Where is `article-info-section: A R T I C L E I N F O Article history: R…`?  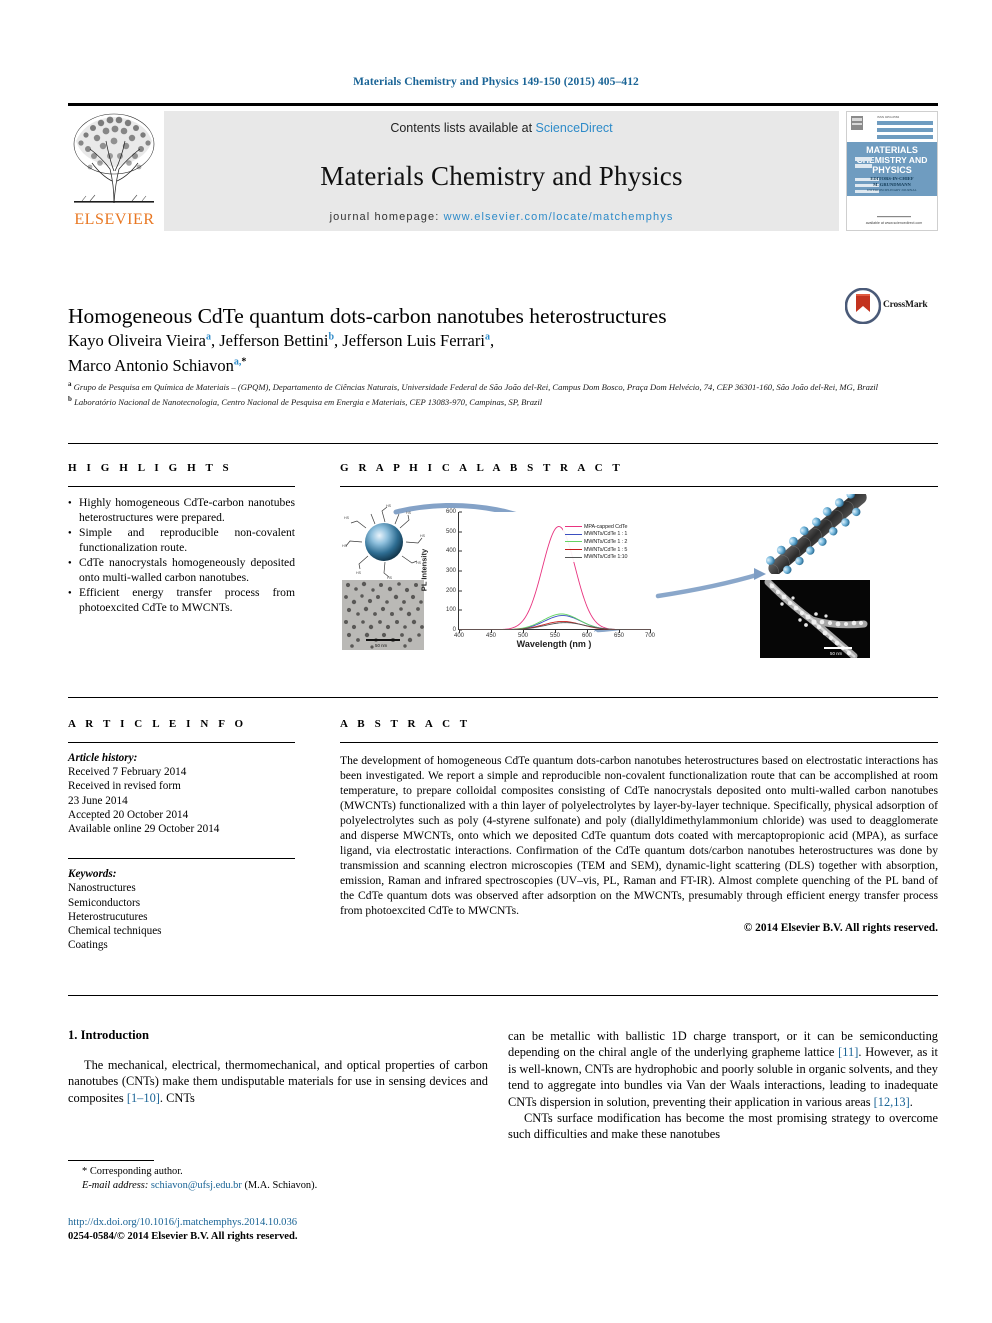 article-info-section: A R T I C L E I N F O Article history: R… is located at coordinates (181, 835).